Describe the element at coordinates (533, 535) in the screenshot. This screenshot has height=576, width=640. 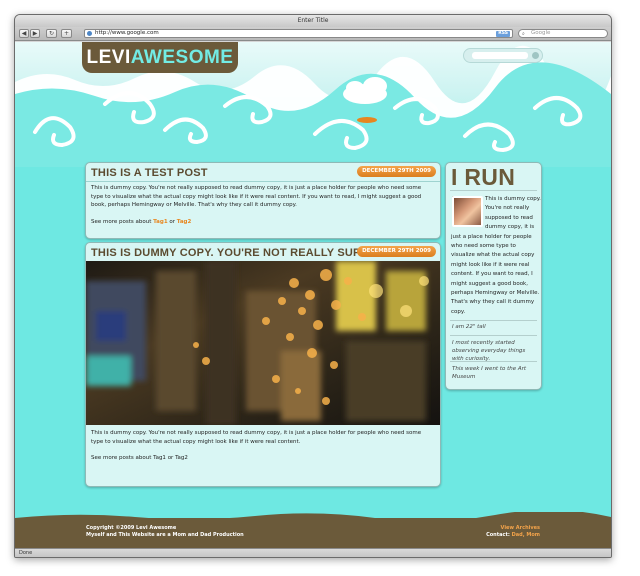
I see `contact-mom-link: Mom` at that location.